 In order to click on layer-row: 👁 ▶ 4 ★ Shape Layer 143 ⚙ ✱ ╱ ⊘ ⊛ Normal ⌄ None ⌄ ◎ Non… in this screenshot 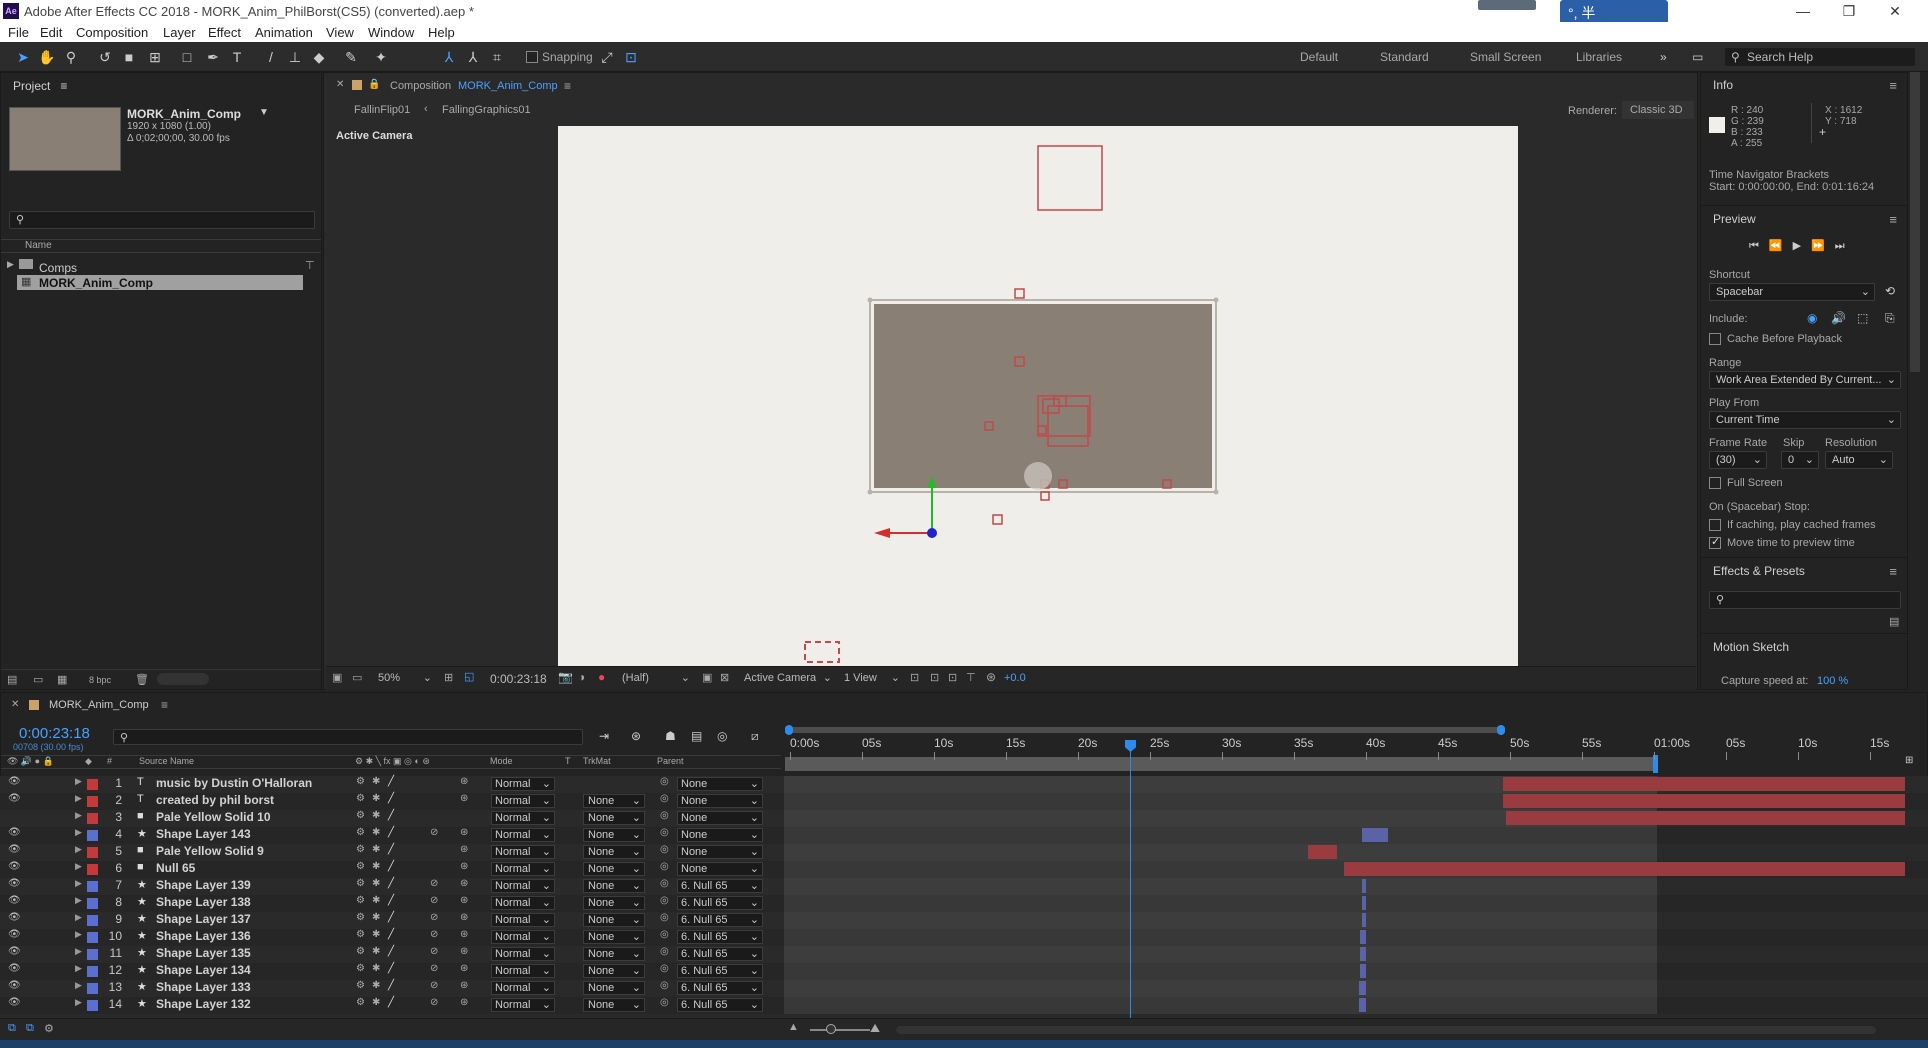, I will do `click(964, 835)`.